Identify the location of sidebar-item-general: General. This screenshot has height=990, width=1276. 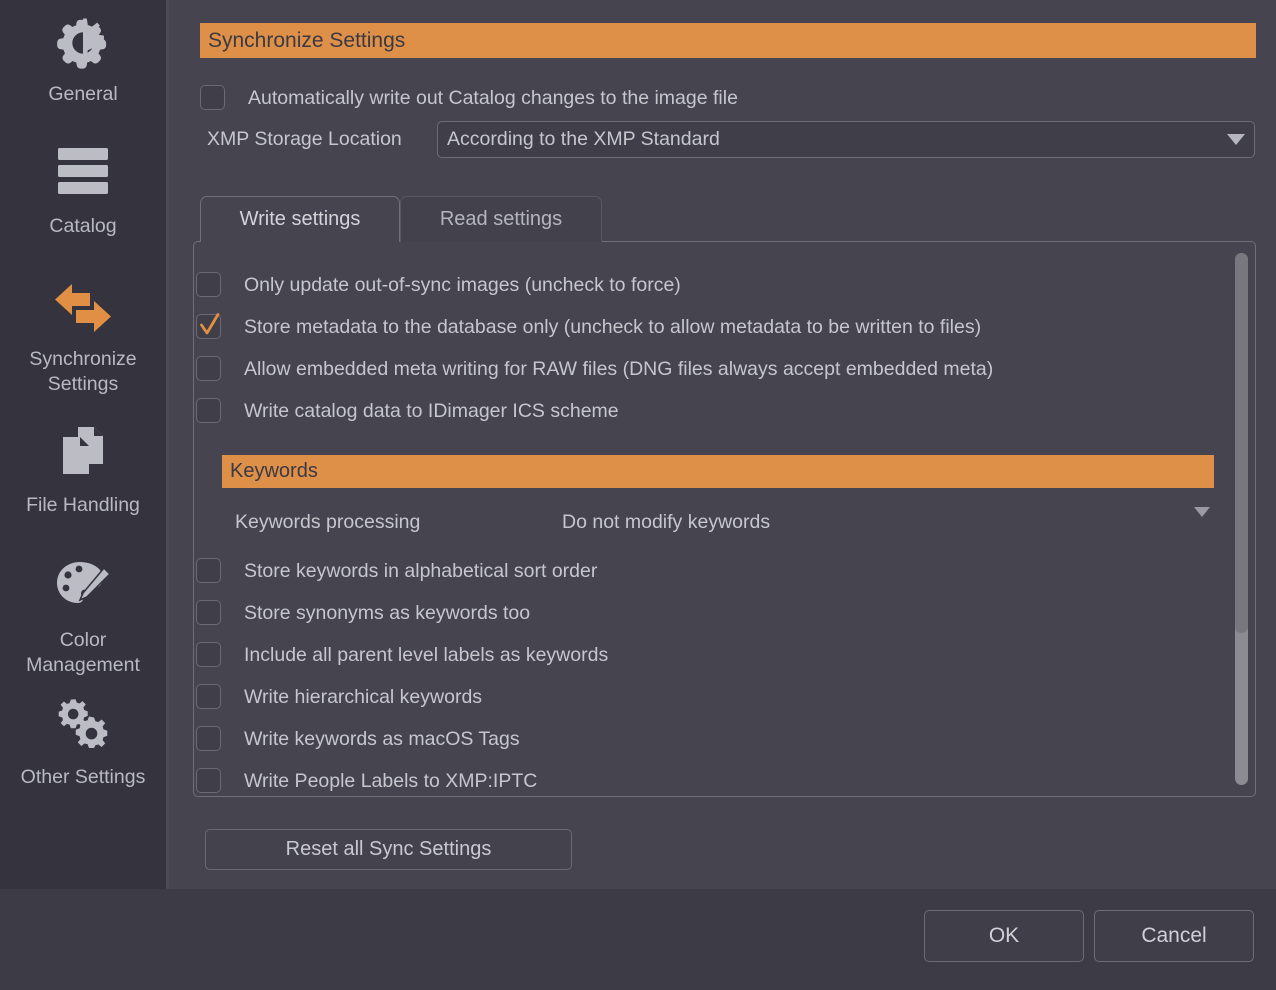
(83, 60).